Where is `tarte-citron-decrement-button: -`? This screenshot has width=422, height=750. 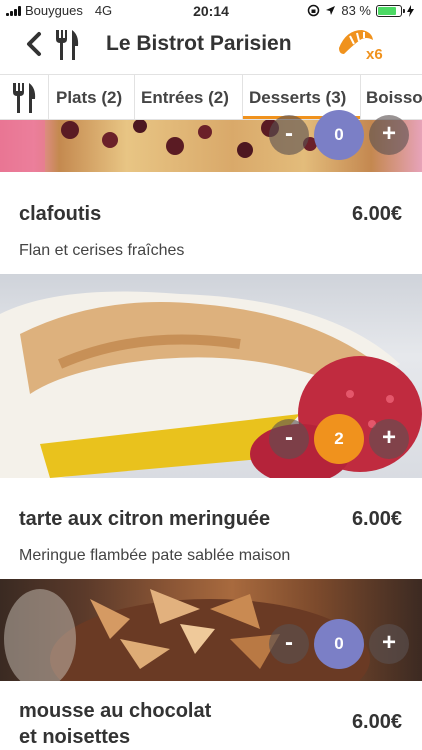
tarte-citron-decrement-button: - is located at coordinates (289, 439).